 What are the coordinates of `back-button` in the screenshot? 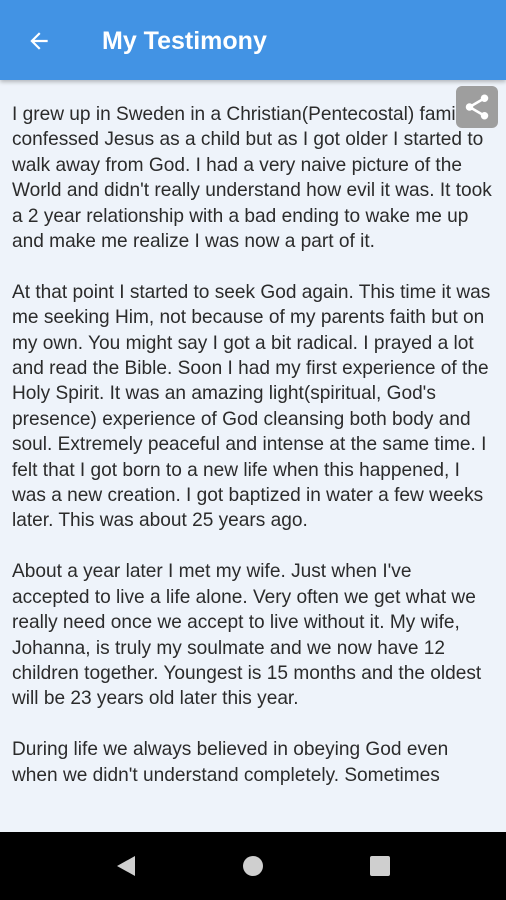 It's located at (39, 41).